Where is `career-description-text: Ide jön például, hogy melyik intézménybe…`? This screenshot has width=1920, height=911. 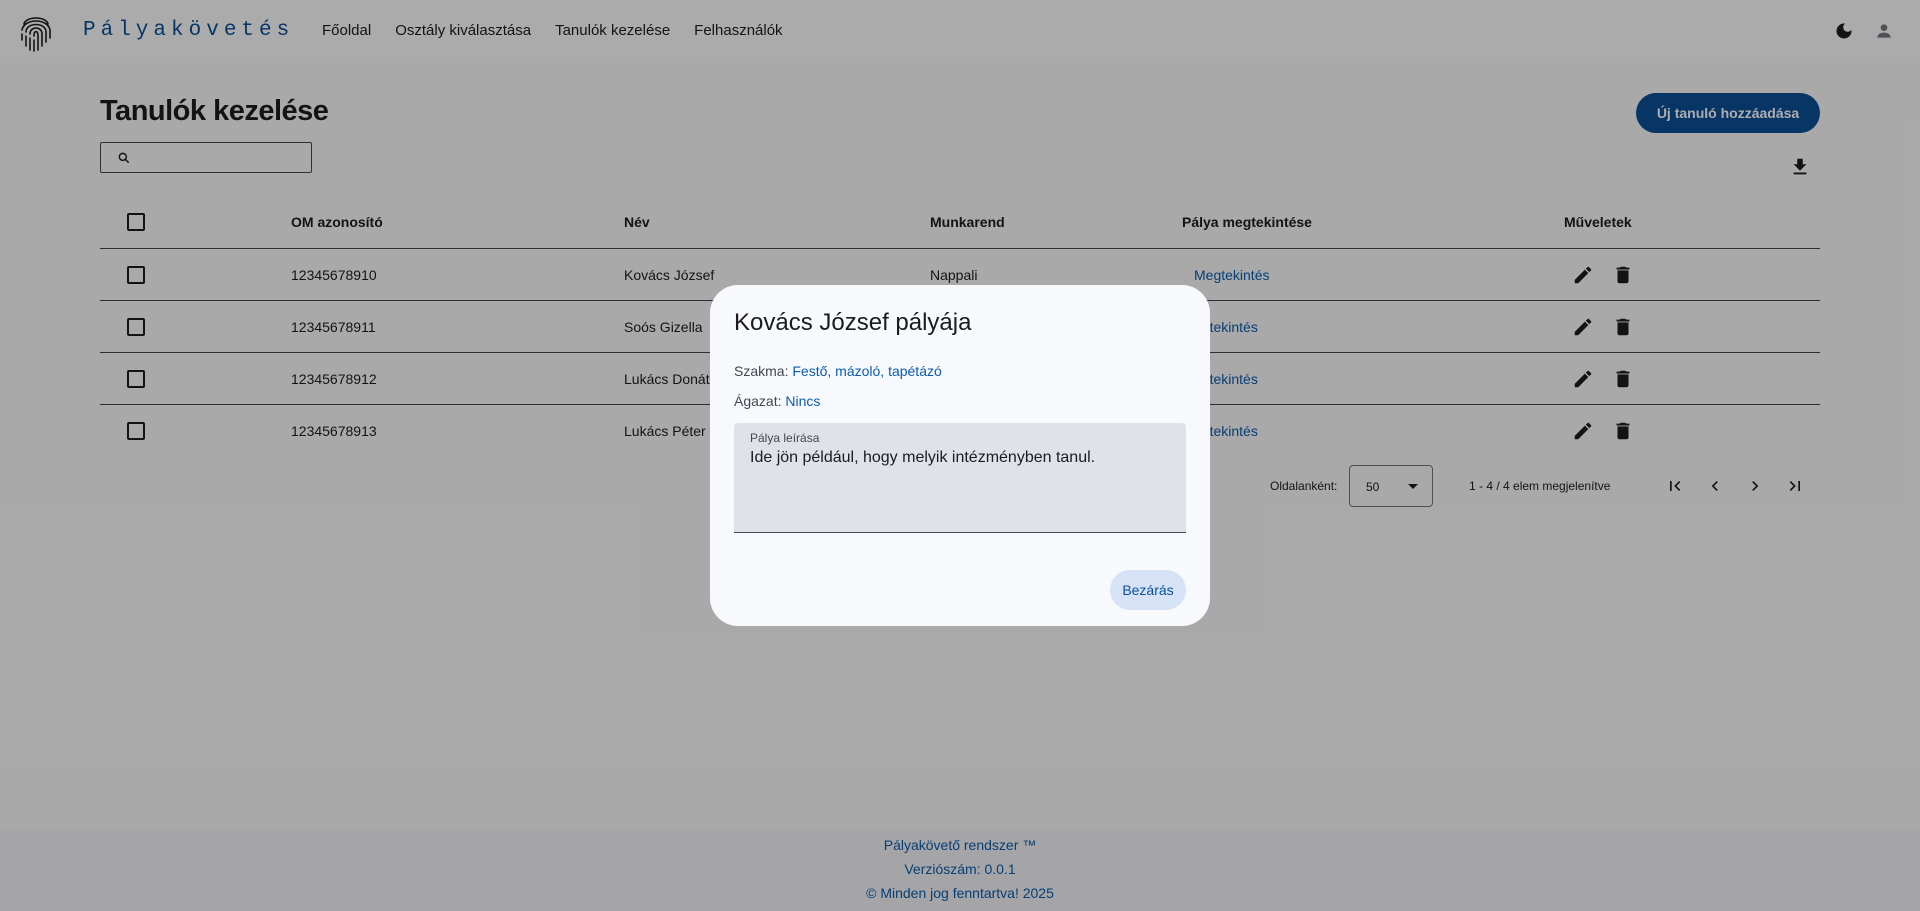
career-description-text: Ide jön például, hogy melyik intézménybe… is located at coordinates (922, 458).